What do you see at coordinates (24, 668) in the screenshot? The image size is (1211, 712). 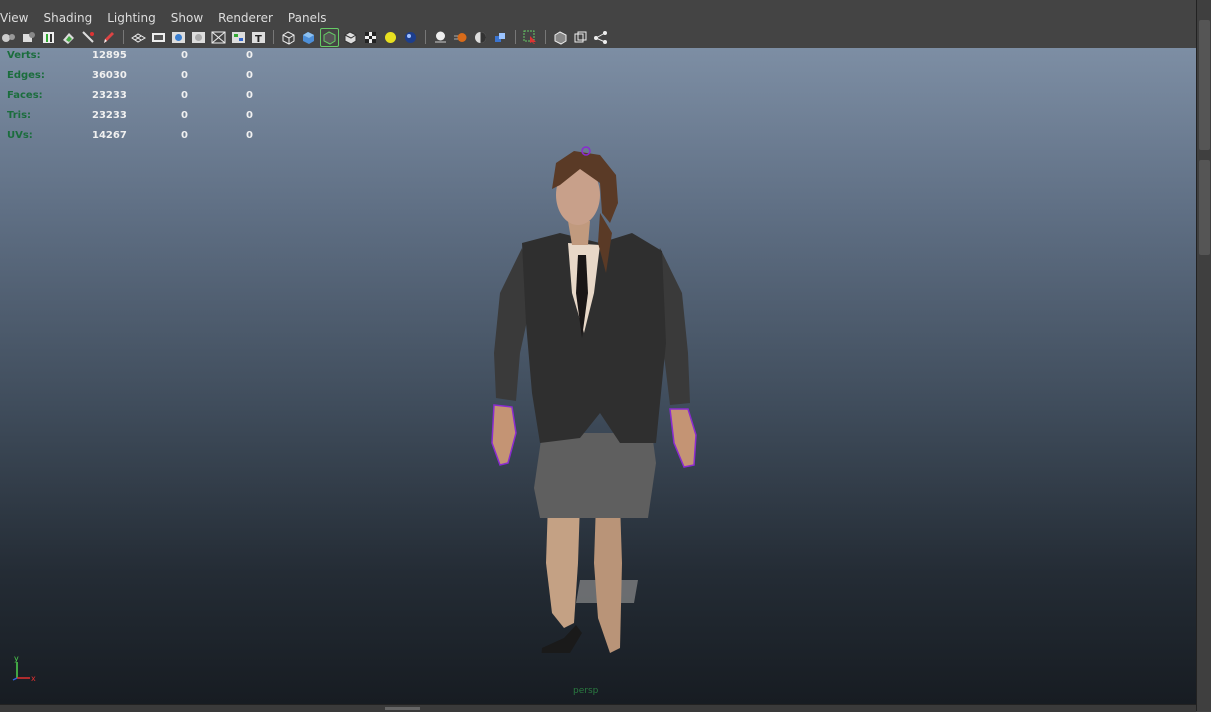 I see `view-axis-gizmo: y x` at bounding box center [24, 668].